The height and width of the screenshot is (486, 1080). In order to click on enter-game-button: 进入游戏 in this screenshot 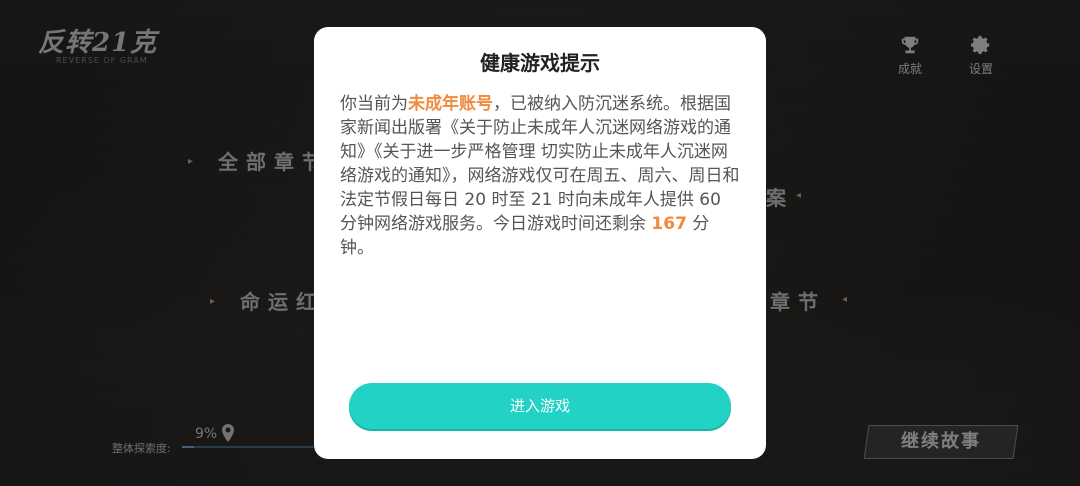, I will do `click(540, 406)`.